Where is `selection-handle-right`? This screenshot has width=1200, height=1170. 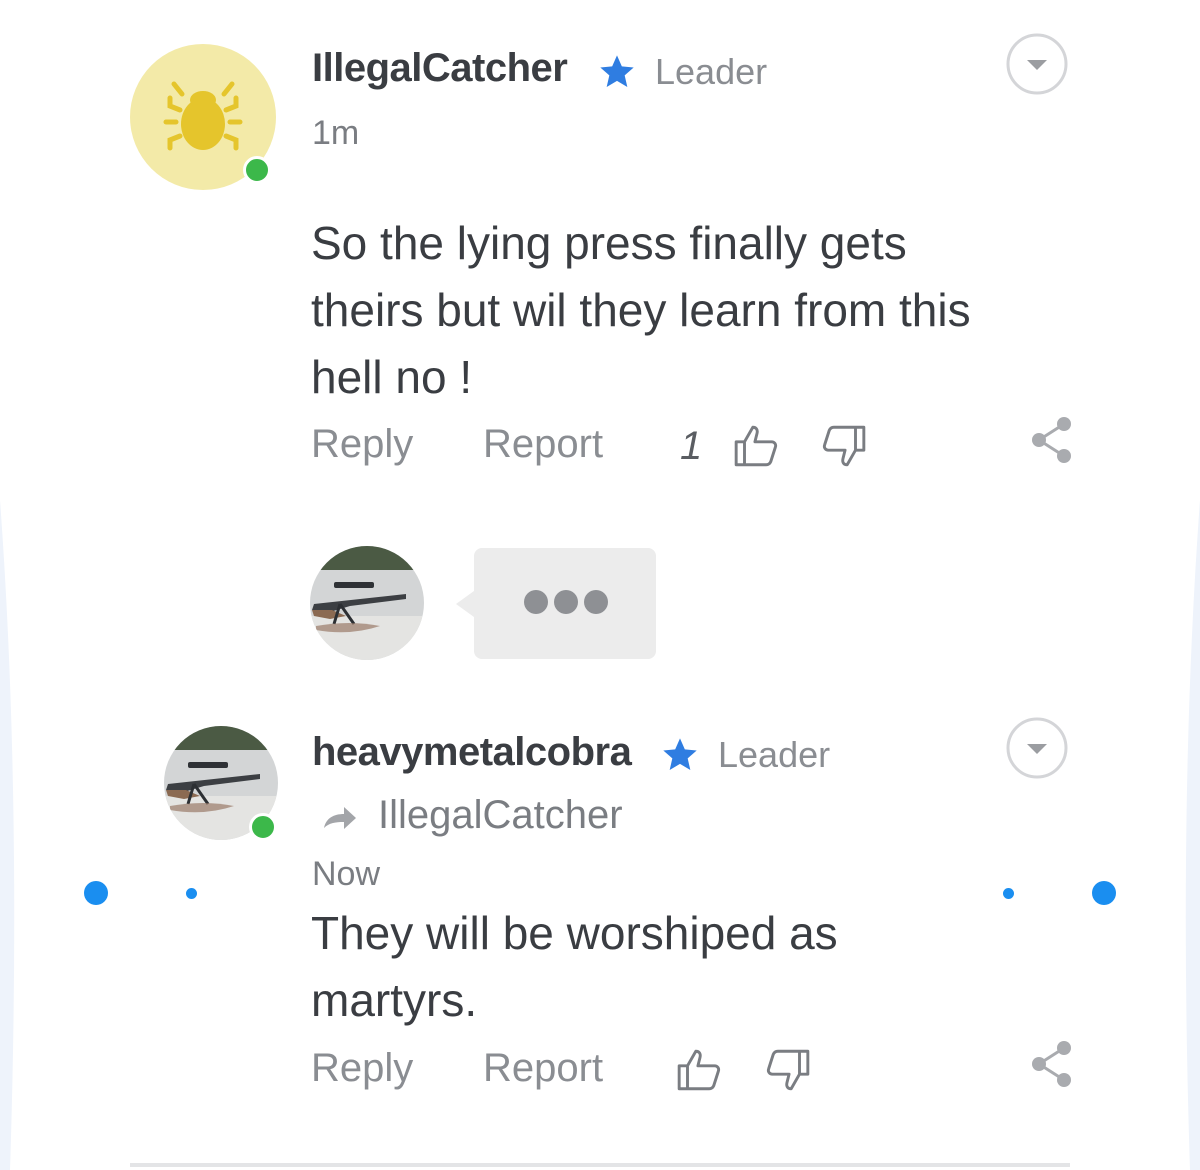
selection-handle-right is located at coordinates (1104, 893).